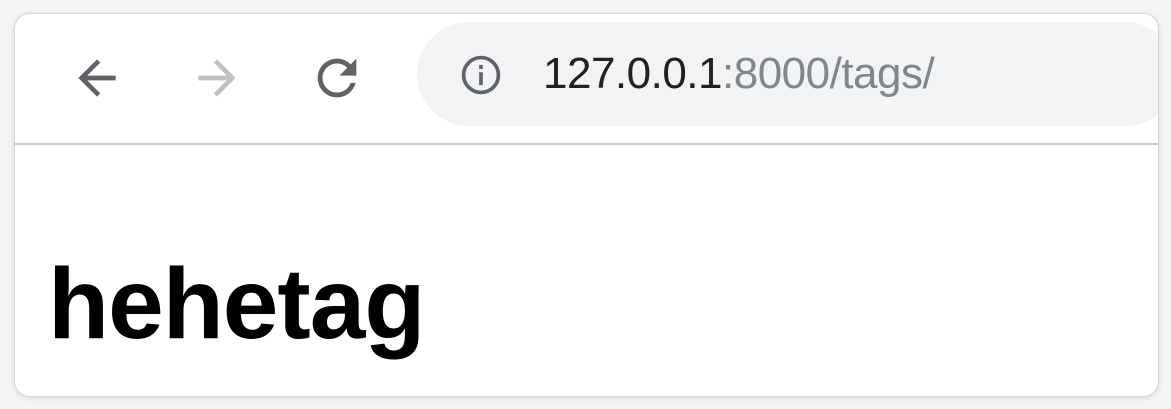 The height and width of the screenshot is (409, 1171). I want to click on url-host: 127.0.0.1, so click(633, 73).